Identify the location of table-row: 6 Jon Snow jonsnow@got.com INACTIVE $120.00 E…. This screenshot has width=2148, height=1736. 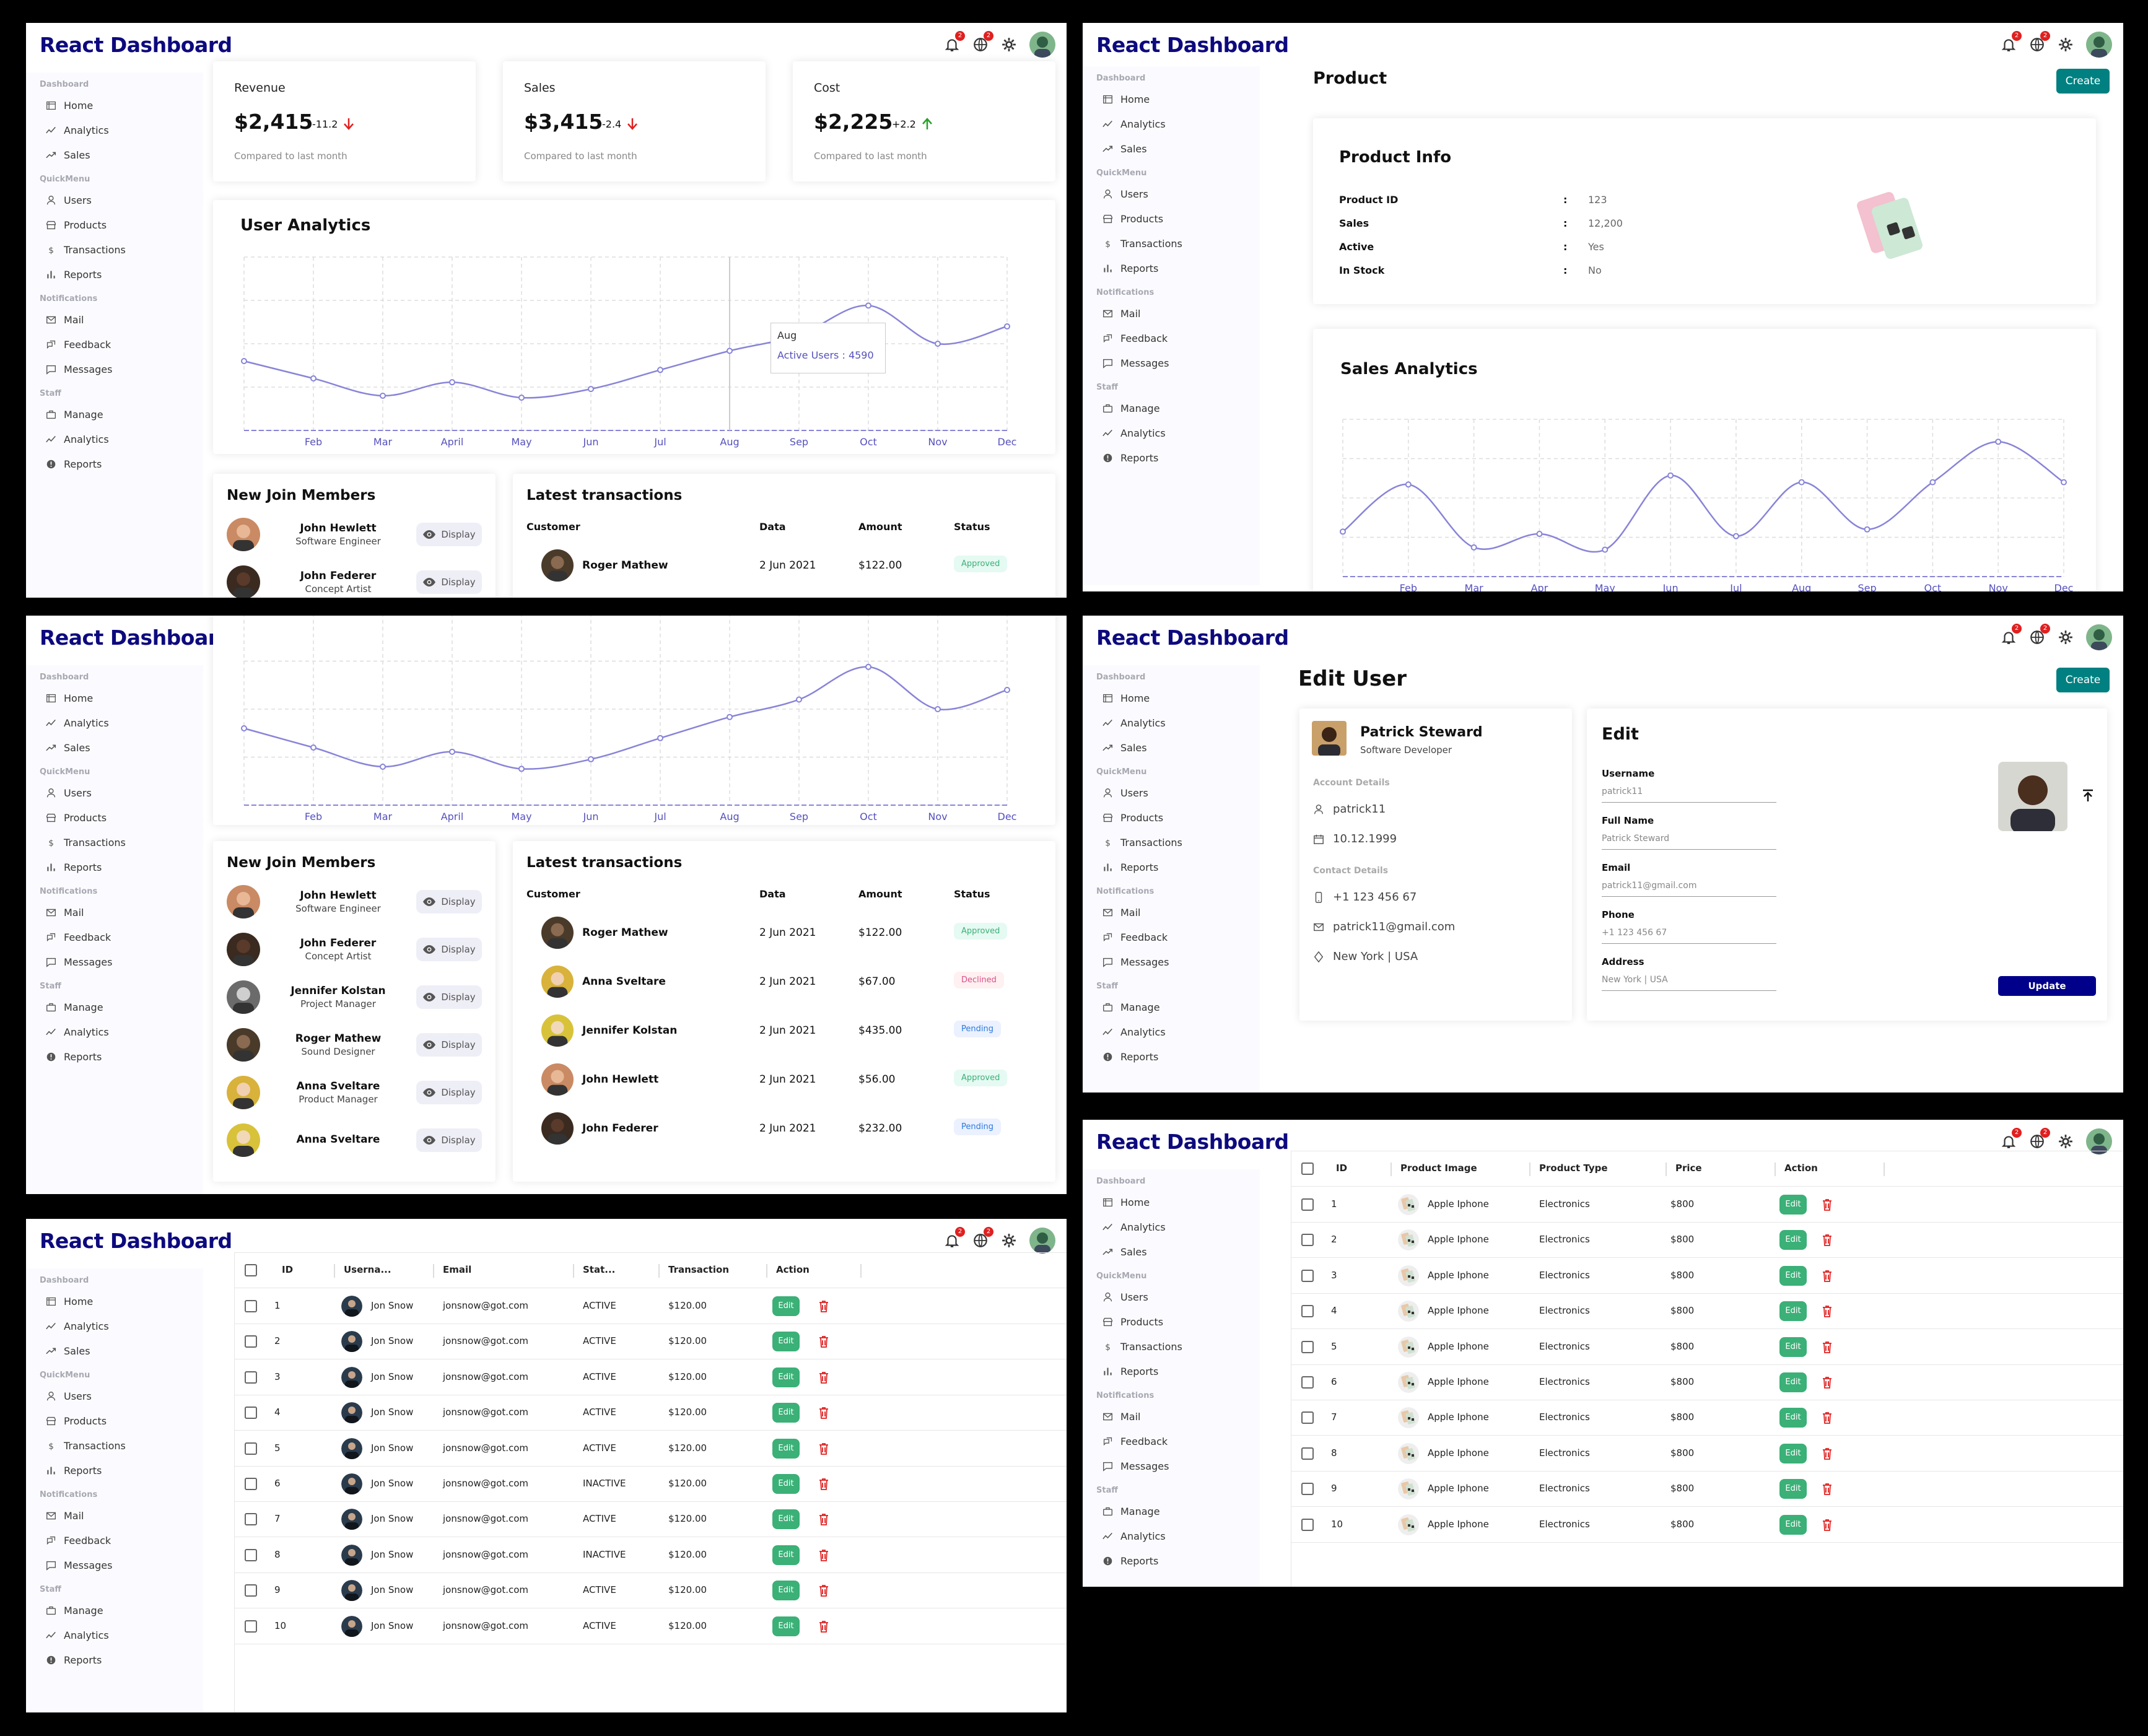
(651, 1484).